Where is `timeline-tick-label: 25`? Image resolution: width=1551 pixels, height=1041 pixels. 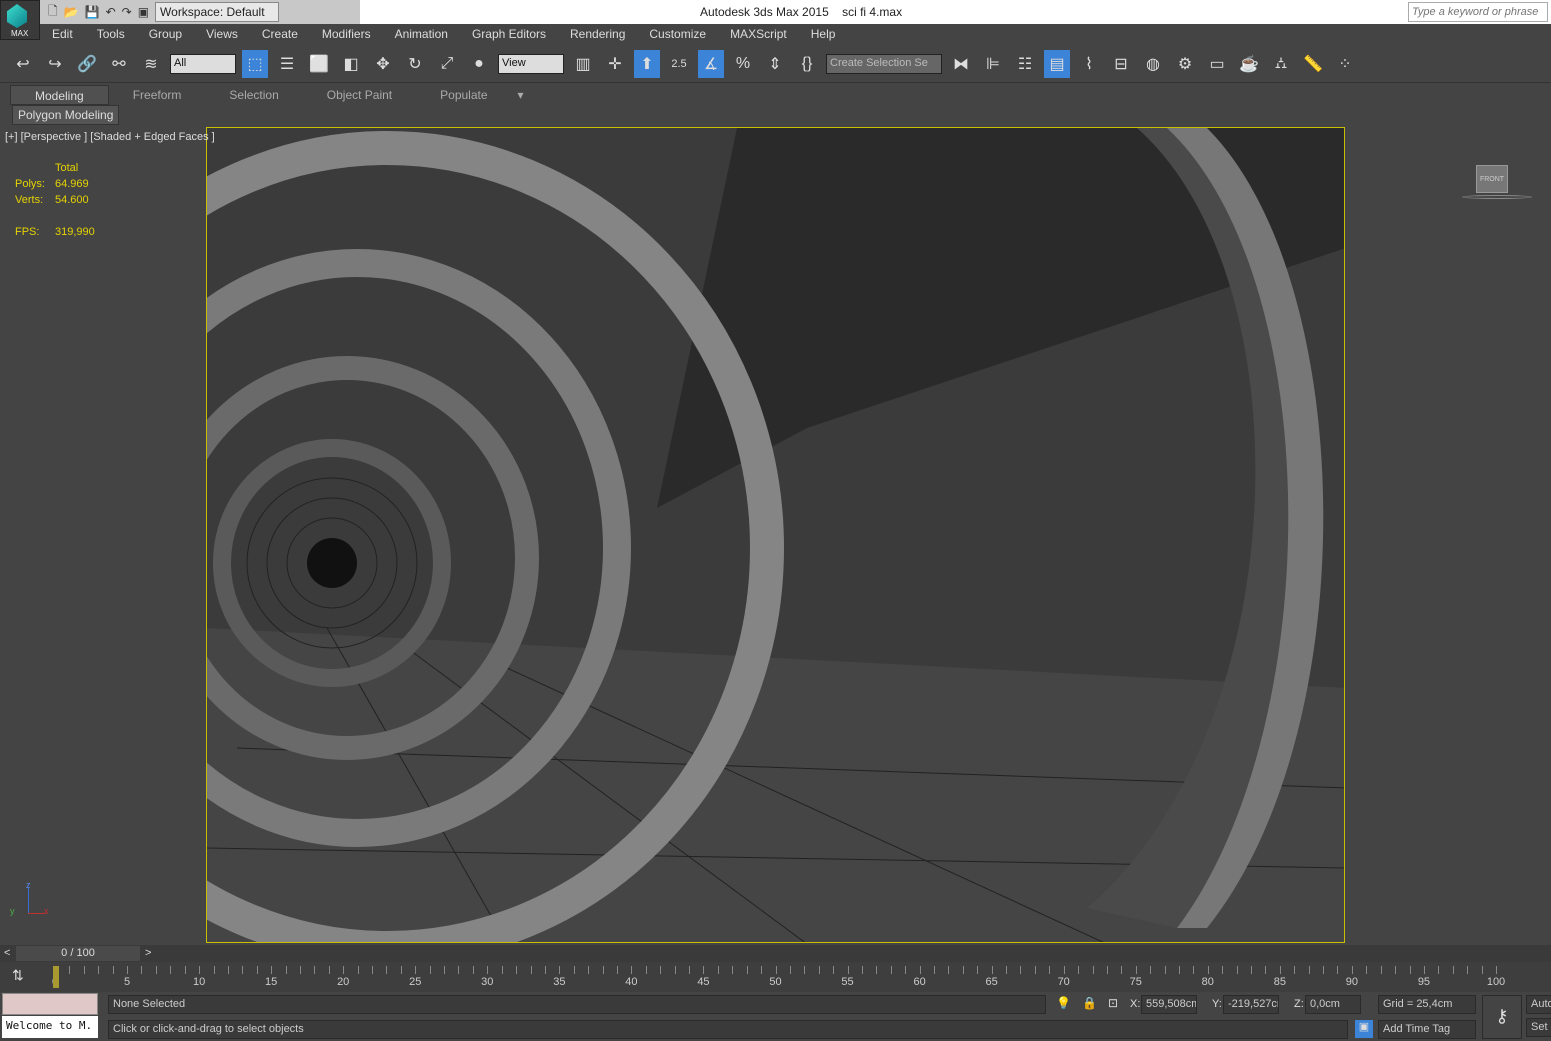 timeline-tick-label: 25 is located at coordinates (415, 982).